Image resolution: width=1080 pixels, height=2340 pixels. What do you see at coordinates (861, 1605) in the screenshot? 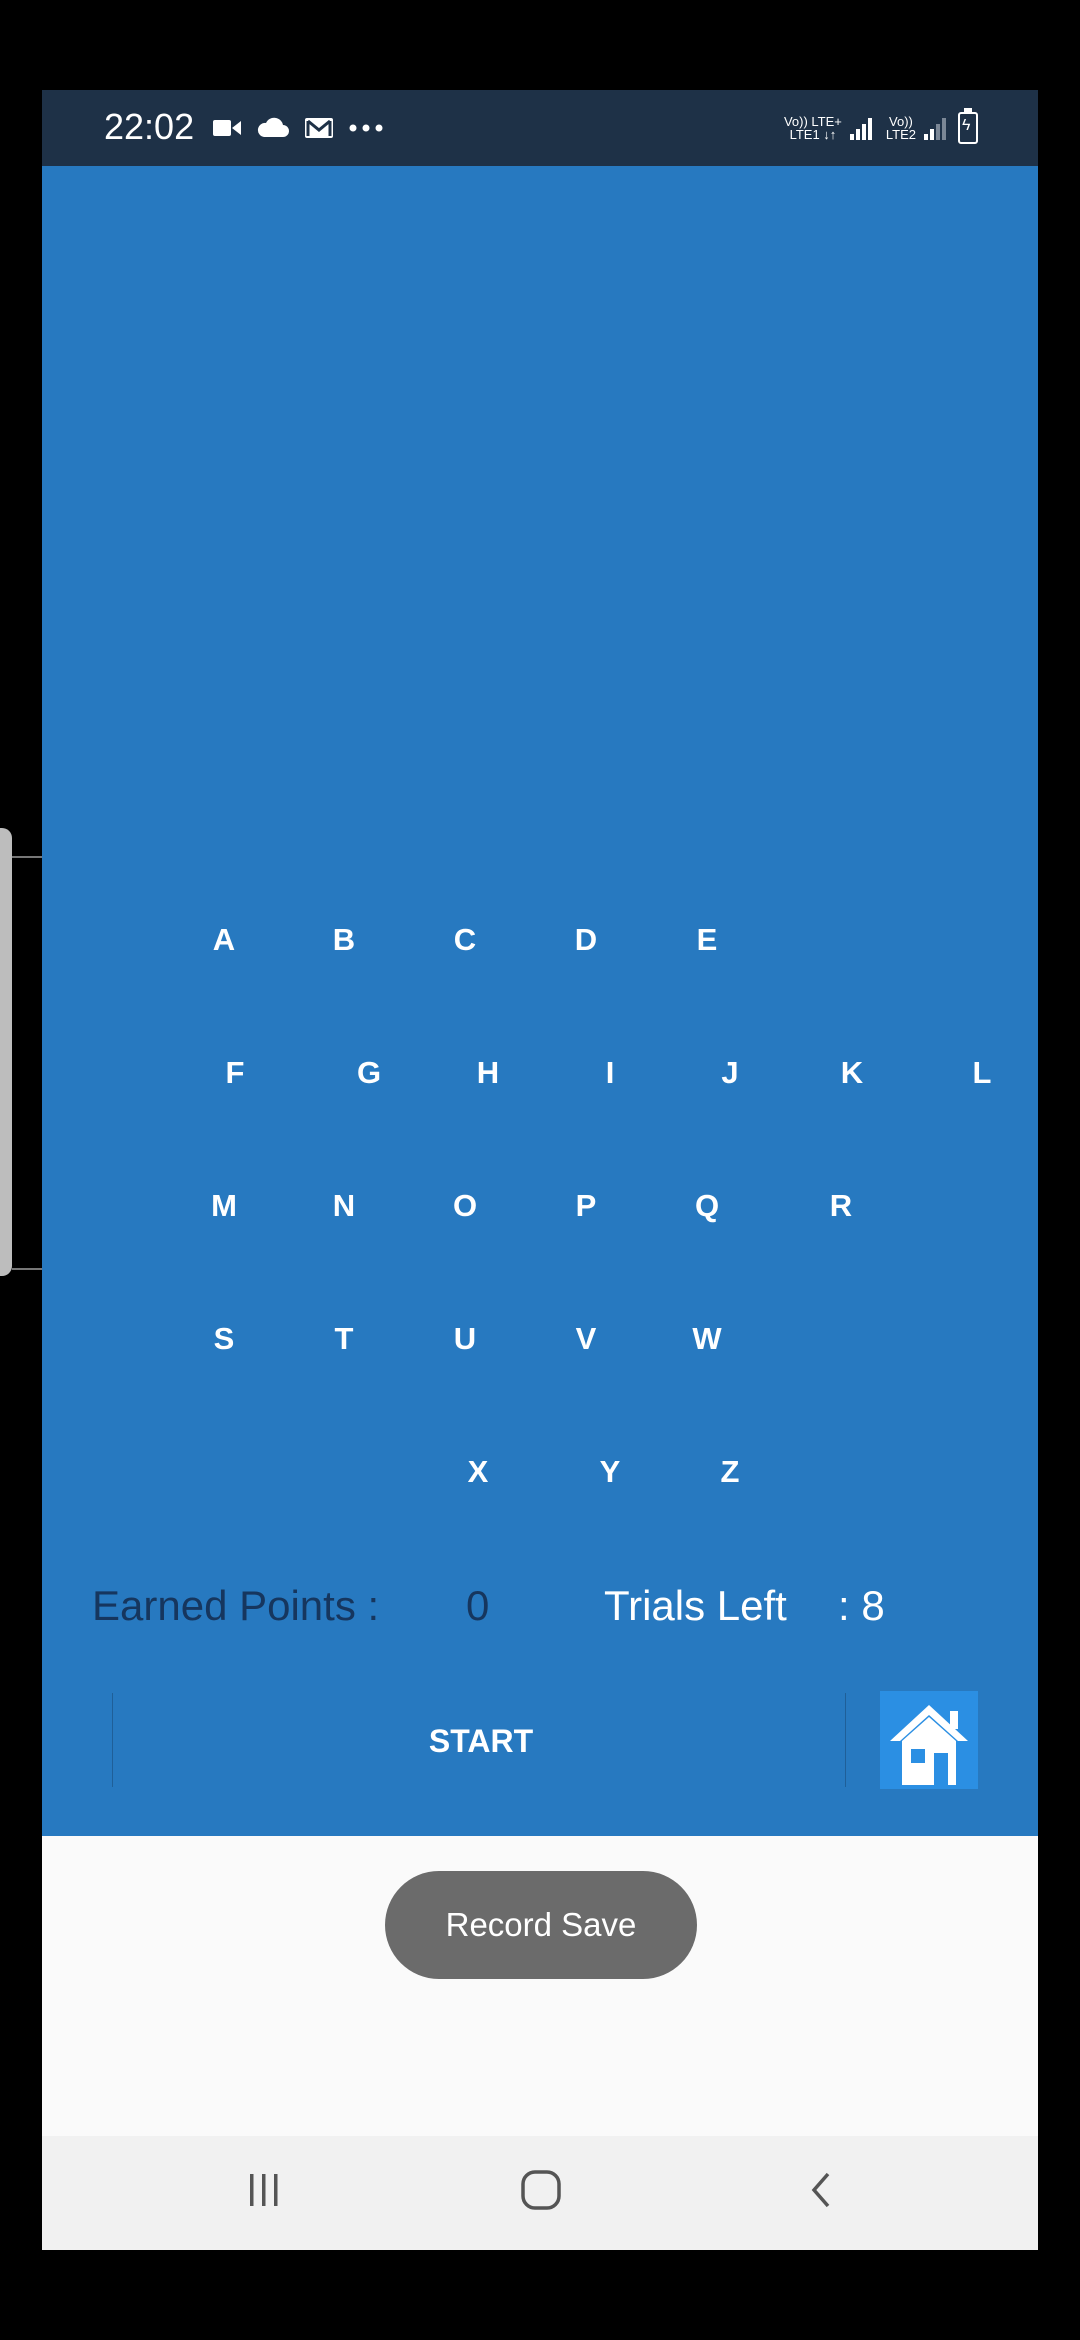
I see `trials-left-value: : 8` at bounding box center [861, 1605].